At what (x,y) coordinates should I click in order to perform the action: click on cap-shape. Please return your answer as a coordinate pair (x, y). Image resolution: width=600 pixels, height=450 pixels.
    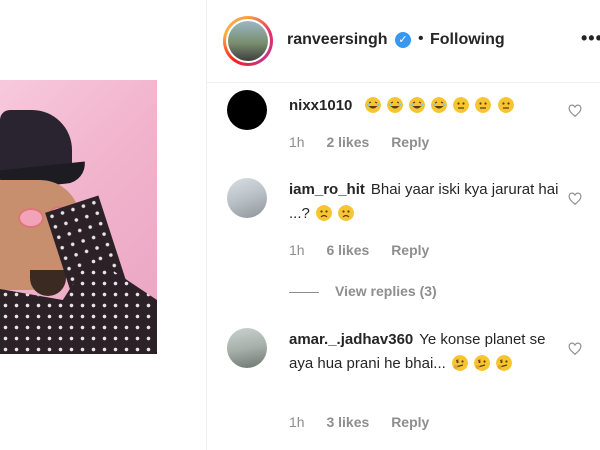
    Looking at the image, I should click on (36, 141).